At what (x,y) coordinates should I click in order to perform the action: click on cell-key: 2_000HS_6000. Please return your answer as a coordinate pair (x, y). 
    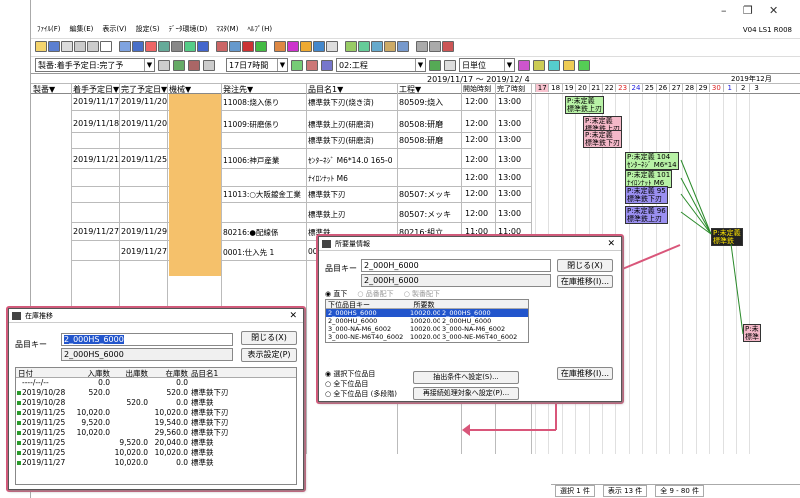
    Looking at the image, I should click on (352, 313).